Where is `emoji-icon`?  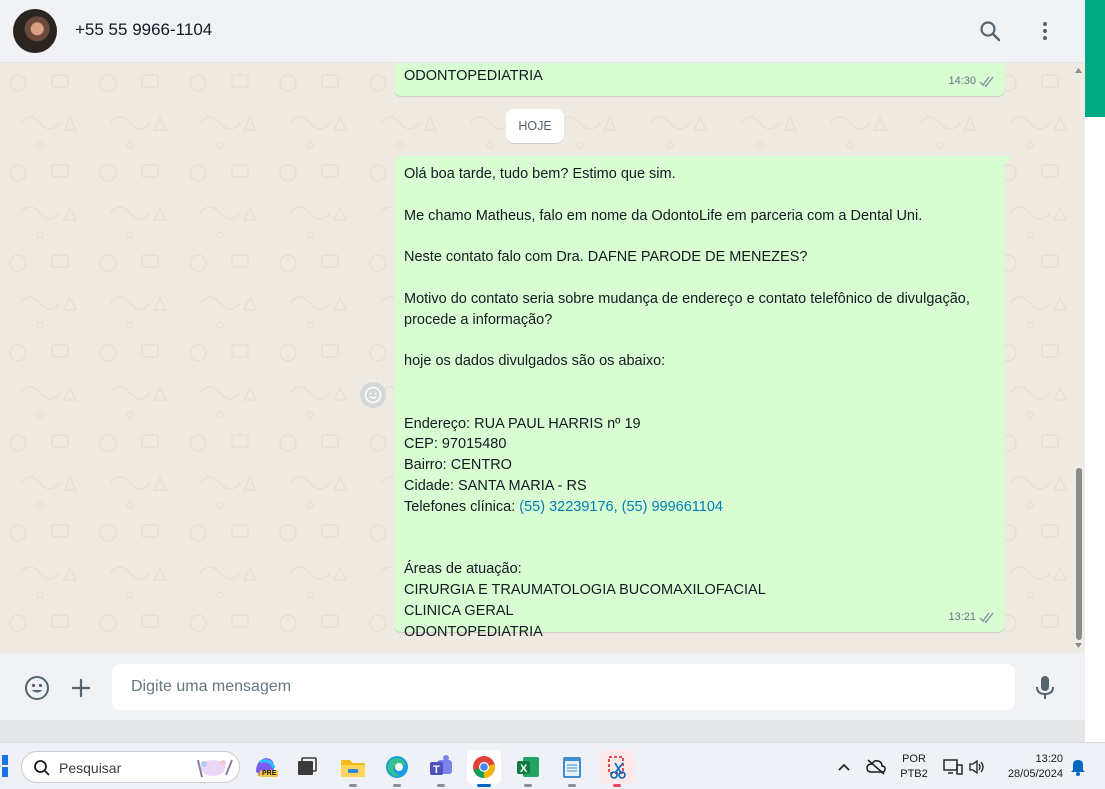
emoji-icon is located at coordinates (37, 688).